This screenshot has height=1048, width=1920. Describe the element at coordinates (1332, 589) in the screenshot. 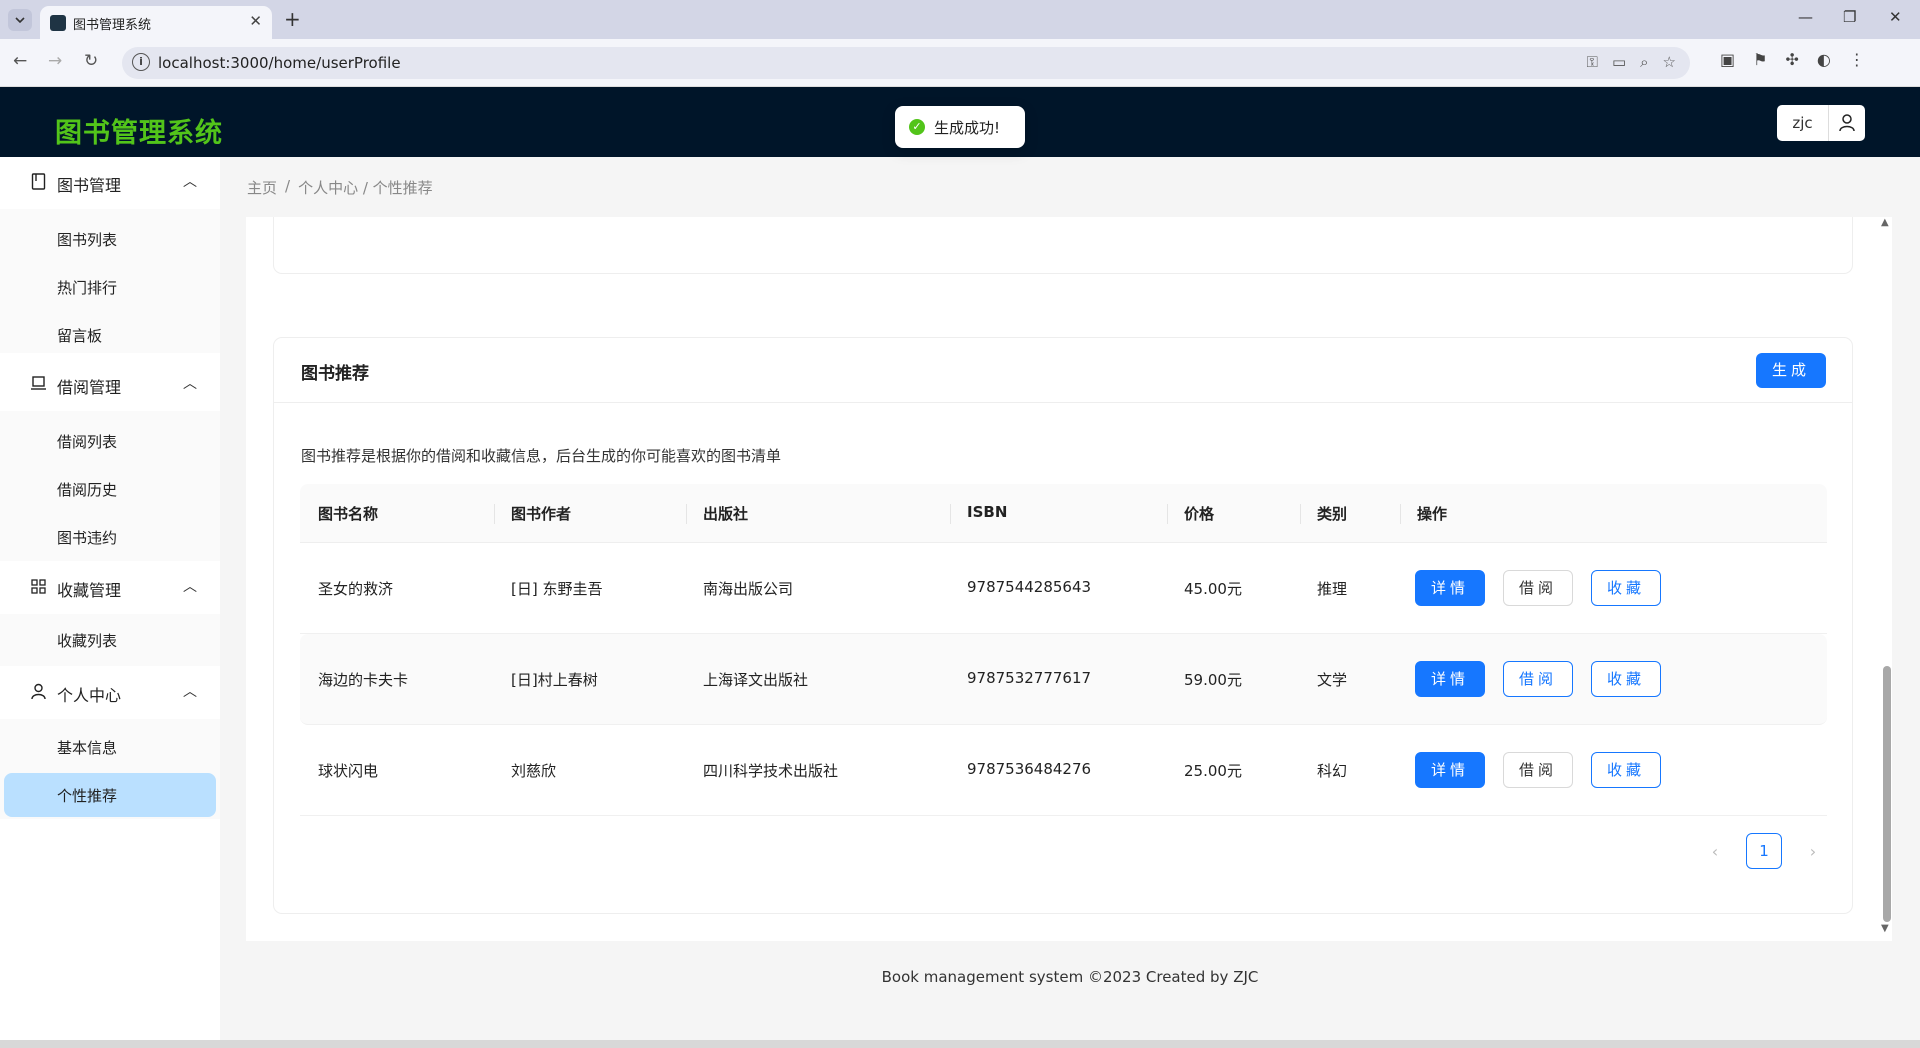

I see `cell-category: 推理` at that location.